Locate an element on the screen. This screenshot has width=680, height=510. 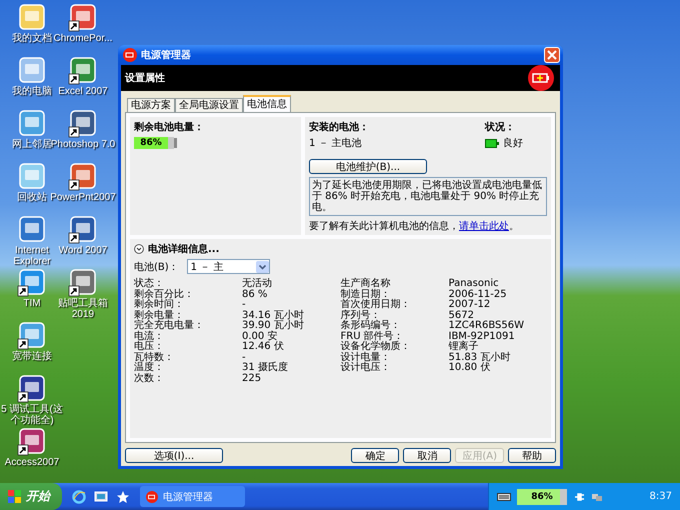
detail-value: 0.00 安 is located at coordinates (260, 337).